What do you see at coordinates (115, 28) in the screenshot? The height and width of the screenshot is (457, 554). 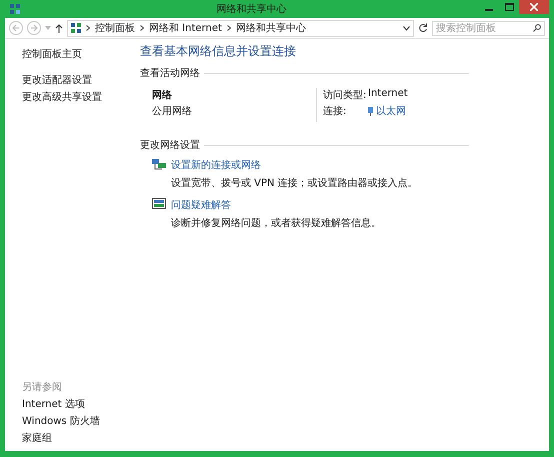 I see `breadcrumb: 控制面板` at bounding box center [115, 28].